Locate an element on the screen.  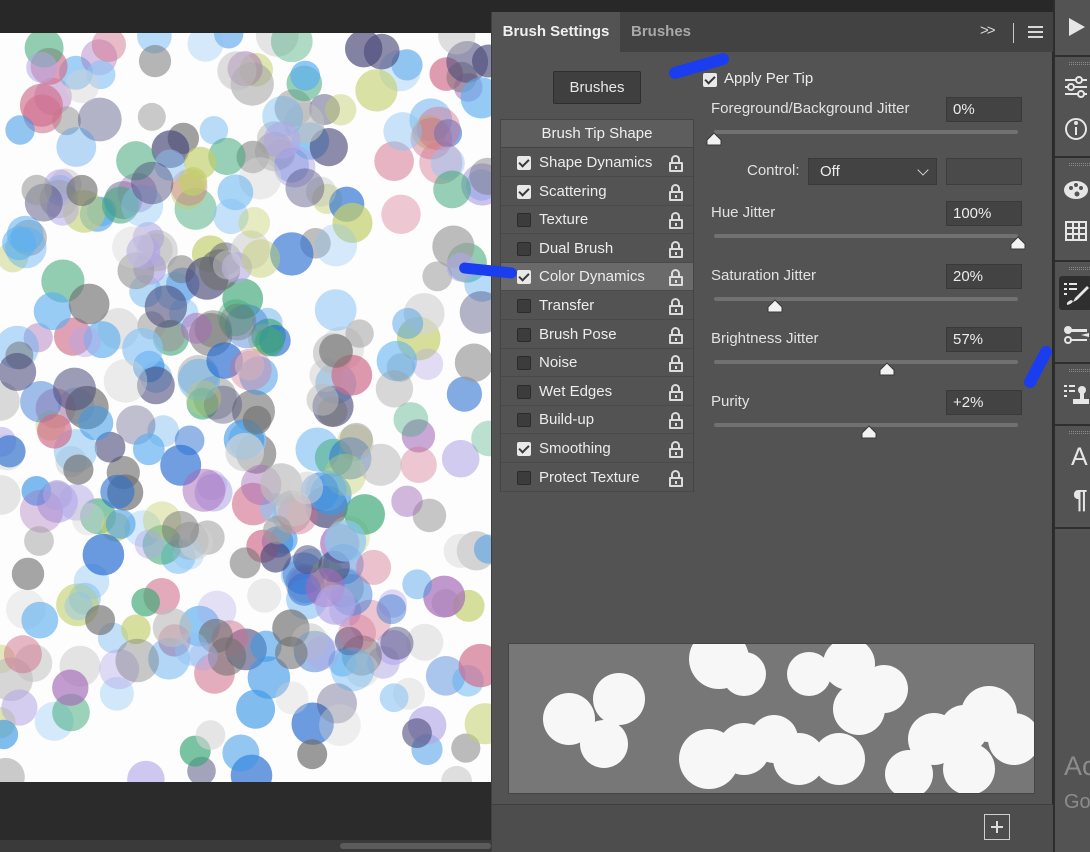
smoothing-checkbox is located at coordinates (524, 449).